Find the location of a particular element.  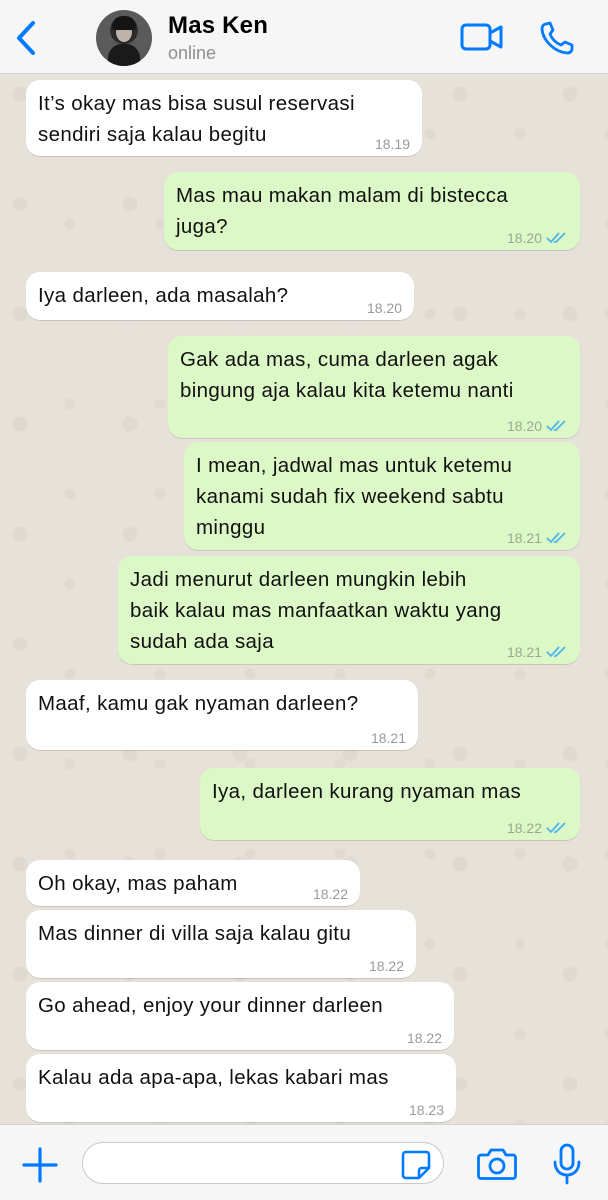

camera-icon is located at coordinates (497, 1164).